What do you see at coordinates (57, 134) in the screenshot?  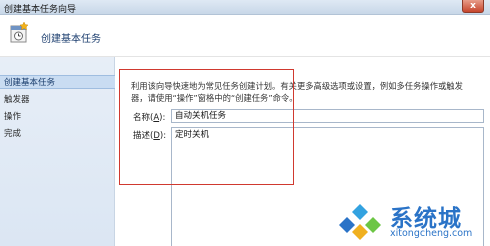 I see `sidebar-item-finish: 完成` at bounding box center [57, 134].